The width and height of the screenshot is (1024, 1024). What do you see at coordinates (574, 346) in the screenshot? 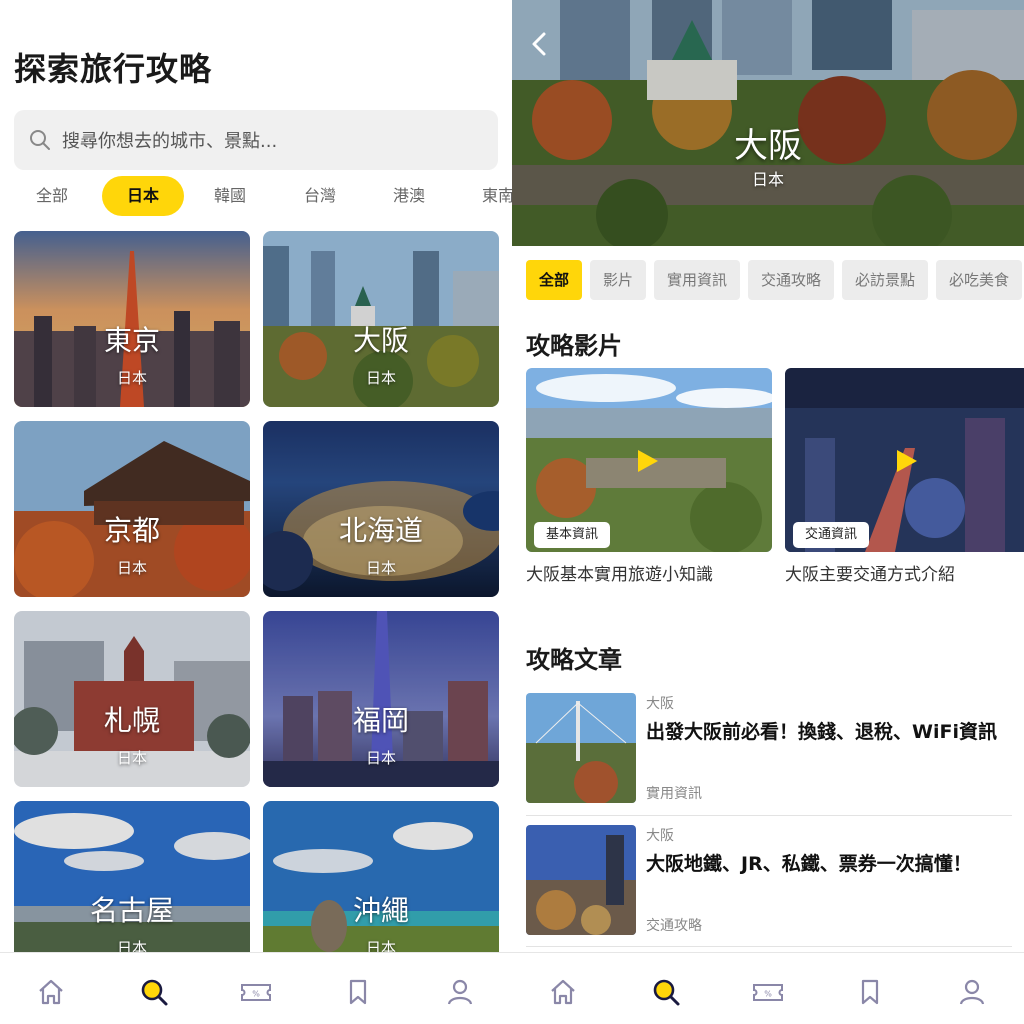
I see `videos-section-title: 攻略影片` at bounding box center [574, 346].